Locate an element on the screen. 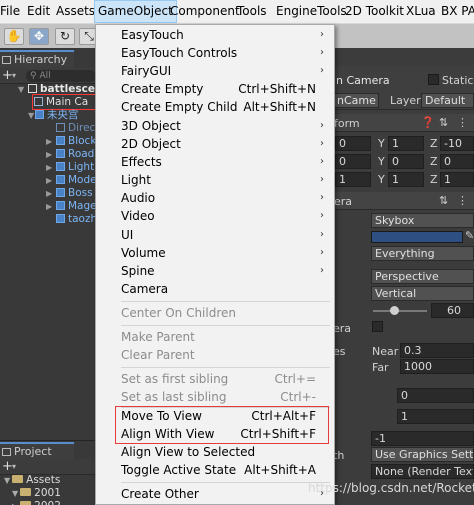 The width and height of the screenshot is (474, 505). menu-item-2d-object: 2D Object › is located at coordinates (215, 144).